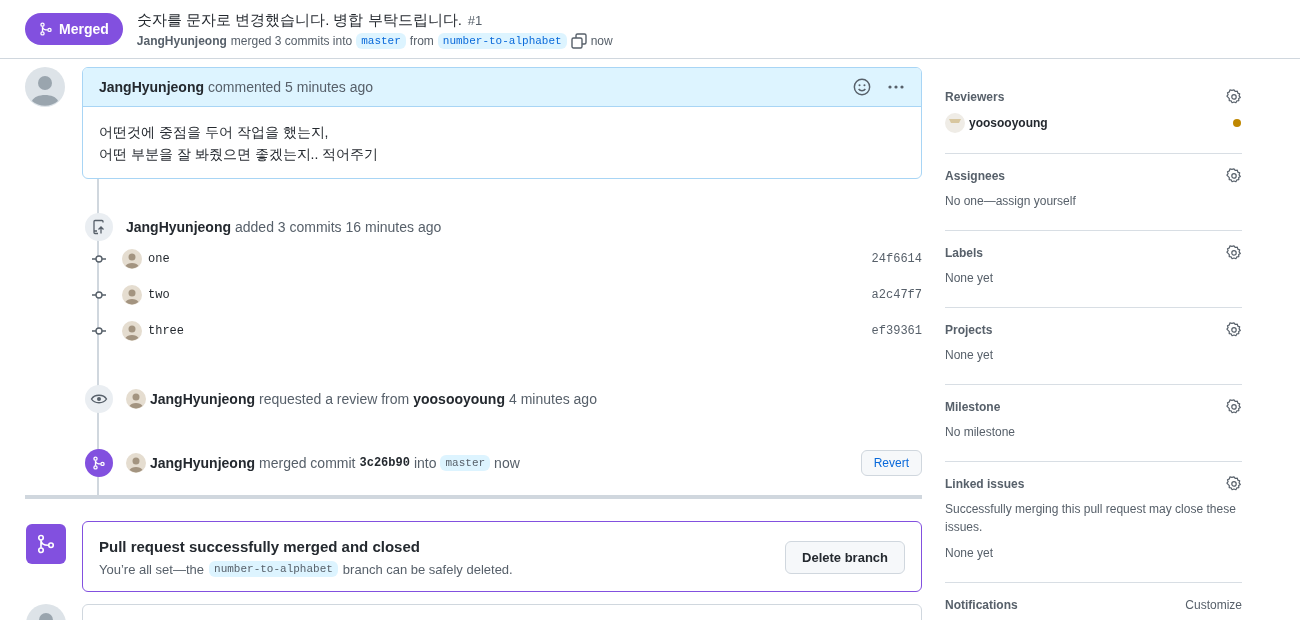 This screenshot has width=1300, height=620. What do you see at coordinates (1091, 518) in the screenshot?
I see `sidebar-text: Successfully merging this pull request may close these issues.` at bounding box center [1091, 518].